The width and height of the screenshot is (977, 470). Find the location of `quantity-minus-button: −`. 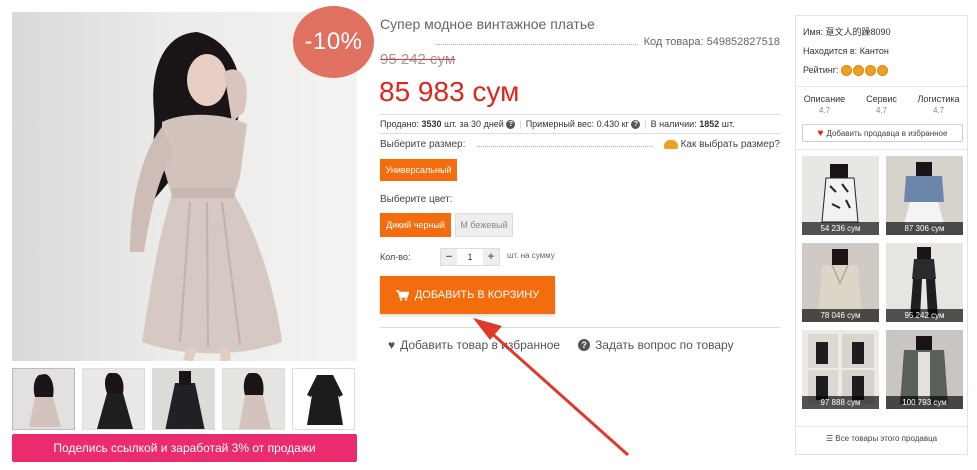

quantity-minus-button: − is located at coordinates (449, 257).